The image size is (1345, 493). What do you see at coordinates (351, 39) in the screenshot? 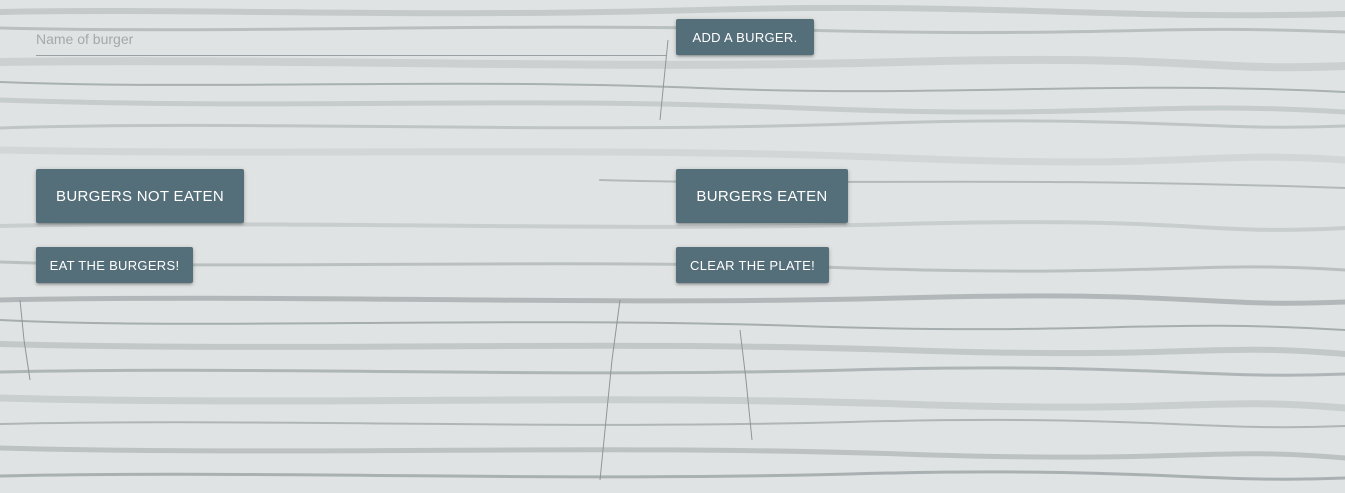
I see `burger-name-input` at bounding box center [351, 39].